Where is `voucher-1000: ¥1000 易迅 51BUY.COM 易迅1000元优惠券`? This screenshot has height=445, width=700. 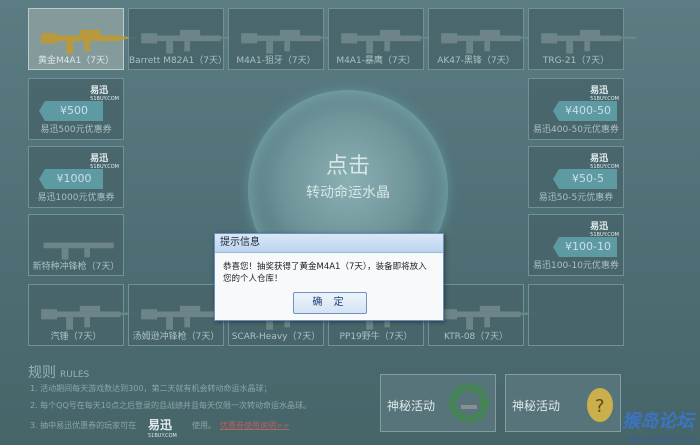
voucher-1000: ¥1000 易迅 51BUY.COM 易迅1000元优惠券 is located at coordinates (76, 177).